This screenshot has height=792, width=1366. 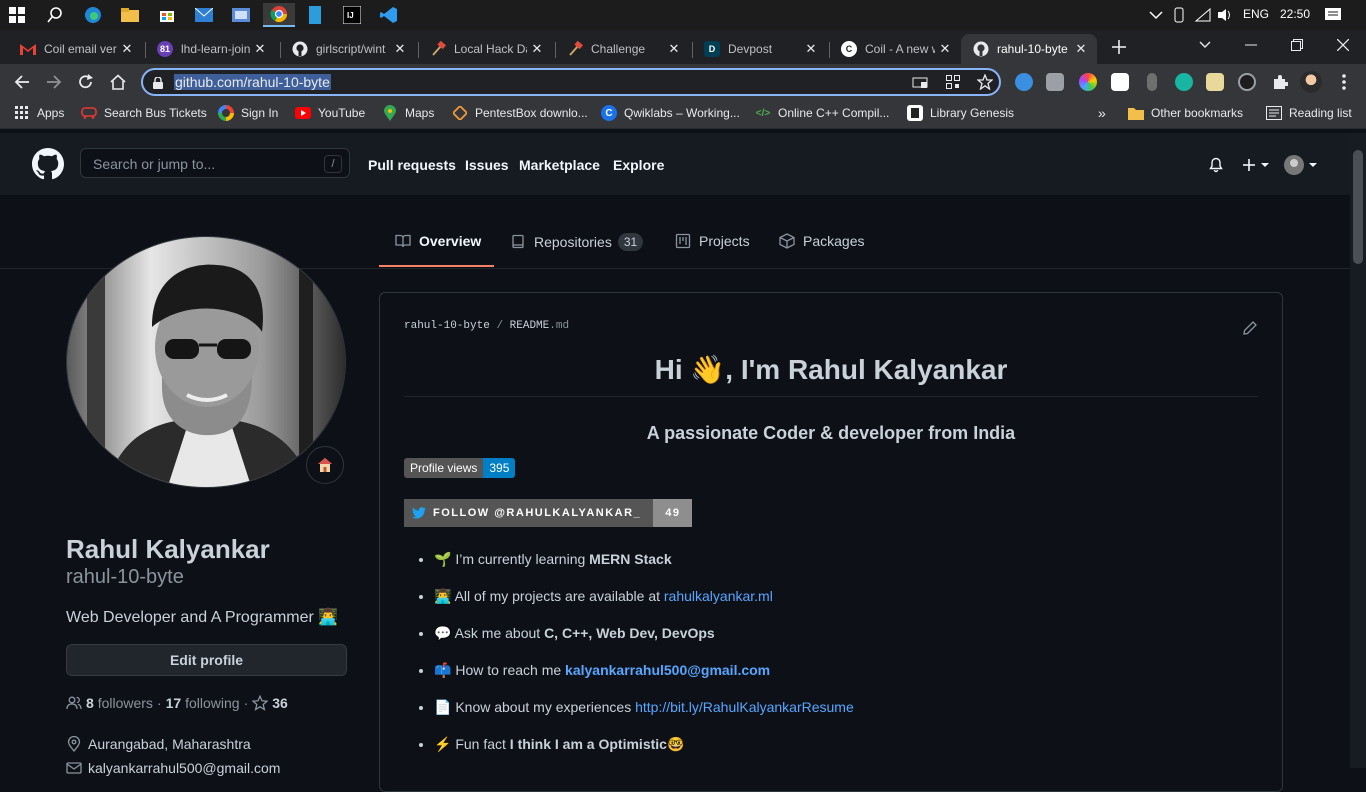 I want to click on portfolio-link: rahulkalyankar.ml, so click(x=718, y=596).